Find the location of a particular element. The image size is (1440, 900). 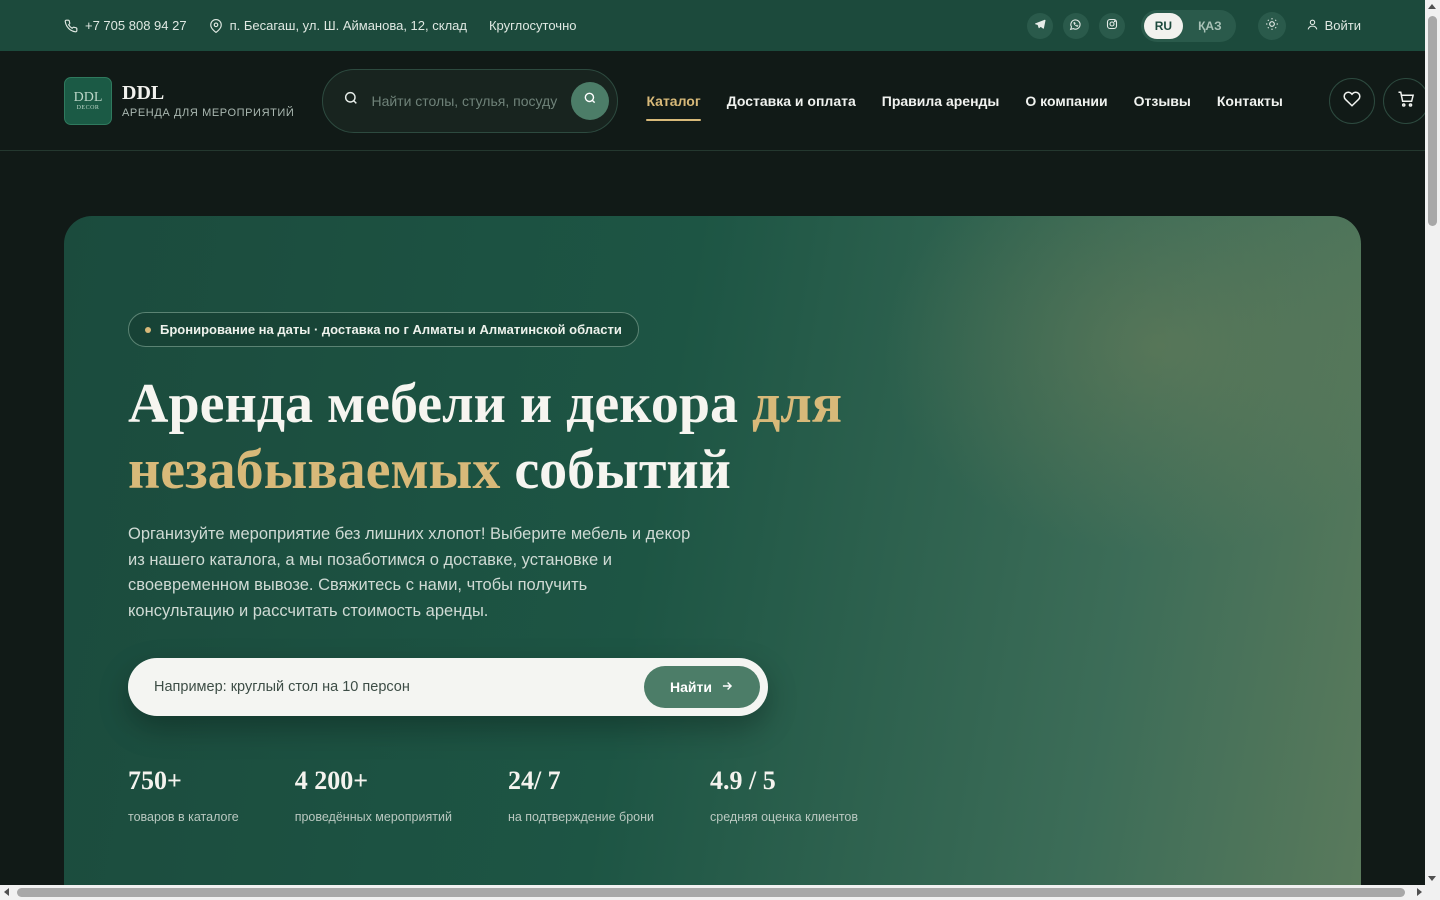

stat-item: 750+ товаров в каталоге is located at coordinates (183, 795).